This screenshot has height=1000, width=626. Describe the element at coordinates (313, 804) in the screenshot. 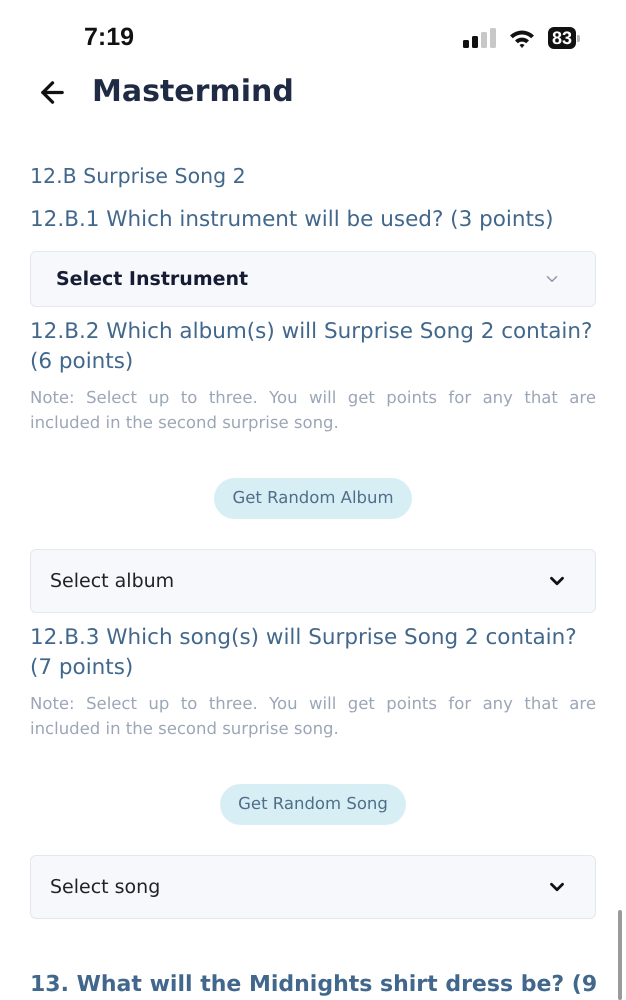

I see `random-pick-button: Get Random Song` at that location.